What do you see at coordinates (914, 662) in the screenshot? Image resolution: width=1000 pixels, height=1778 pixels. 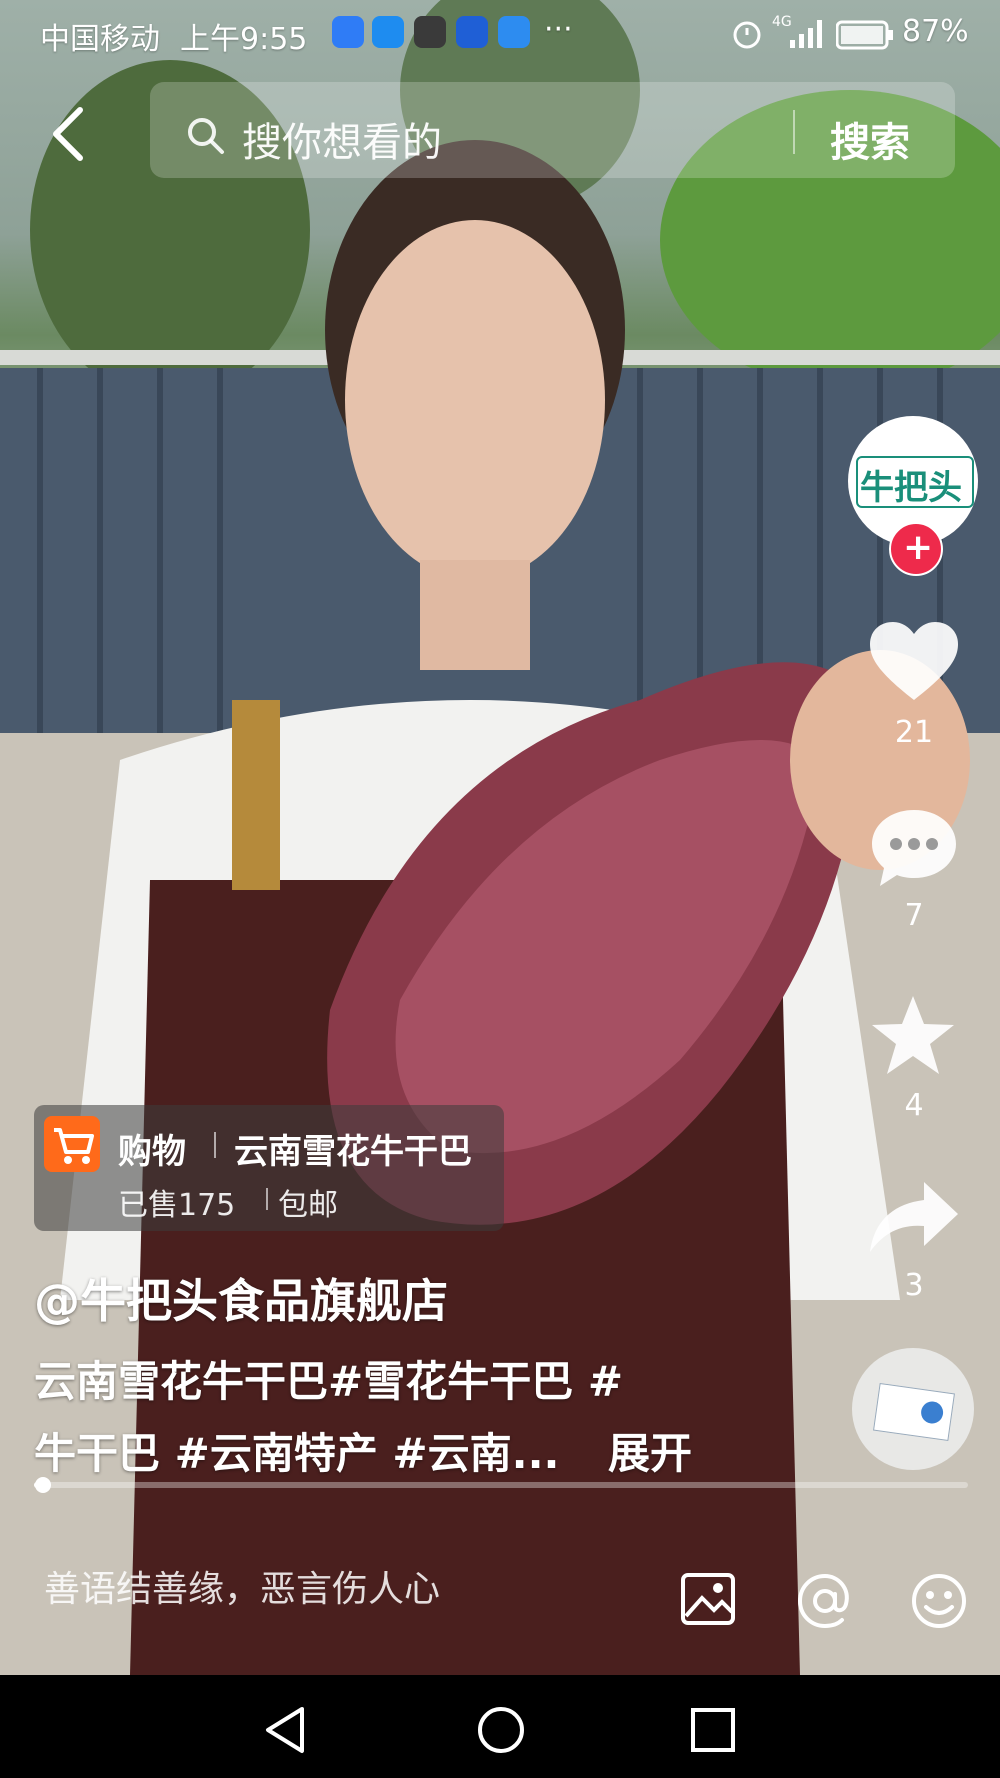 I see `like-heart-icon` at bounding box center [914, 662].